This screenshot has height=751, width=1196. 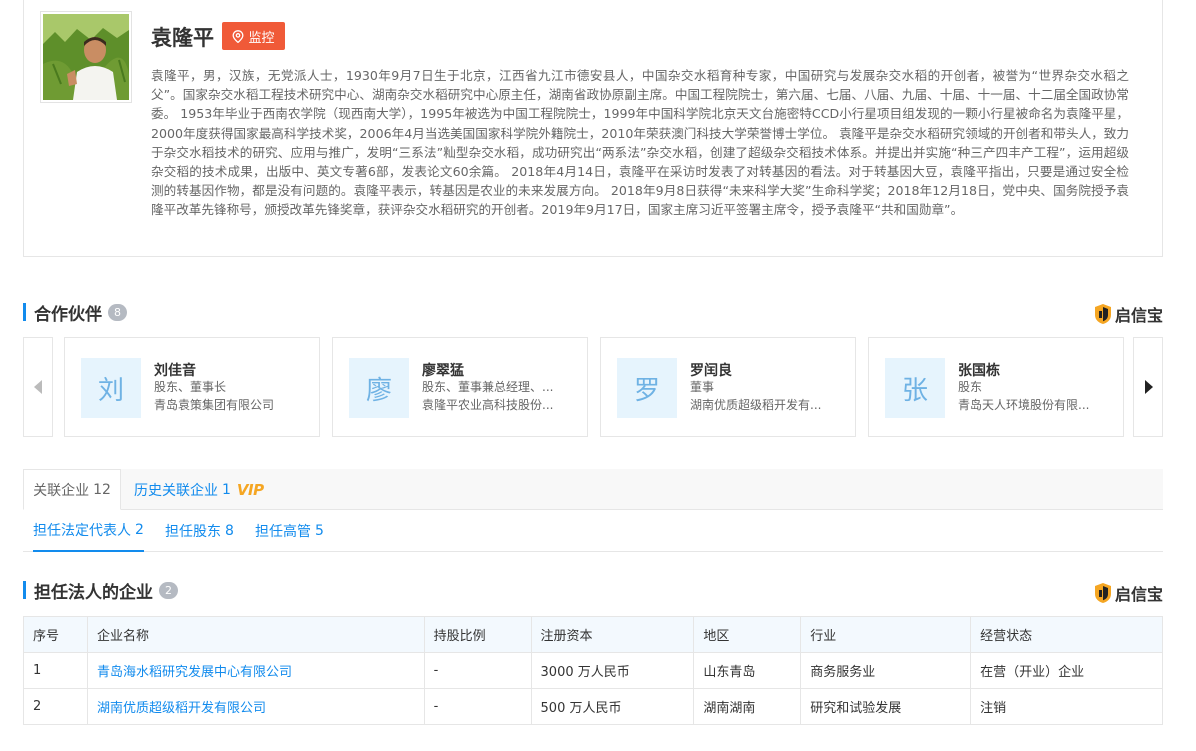 I want to click on partner-card: 刘 刘佳音 股东、董事长 青岛袁策集团有限公司, so click(x=192, y=387).